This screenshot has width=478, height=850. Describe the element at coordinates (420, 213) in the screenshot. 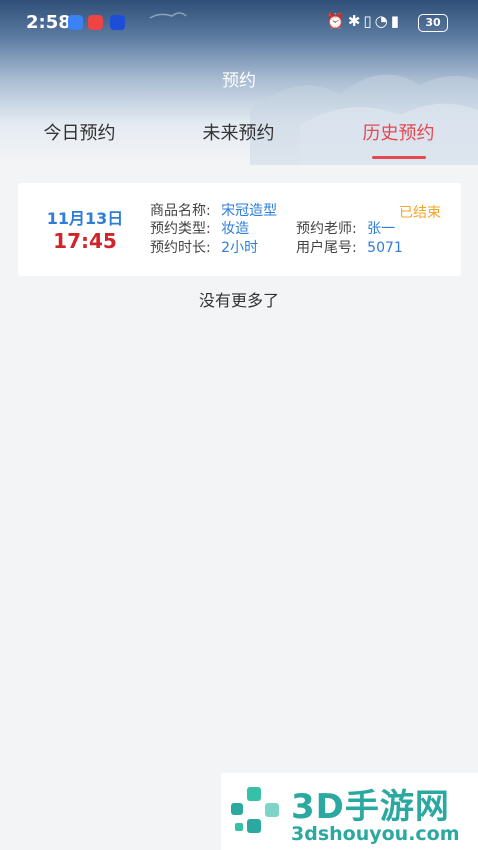

I see `status-badge: 已结束` at that location.